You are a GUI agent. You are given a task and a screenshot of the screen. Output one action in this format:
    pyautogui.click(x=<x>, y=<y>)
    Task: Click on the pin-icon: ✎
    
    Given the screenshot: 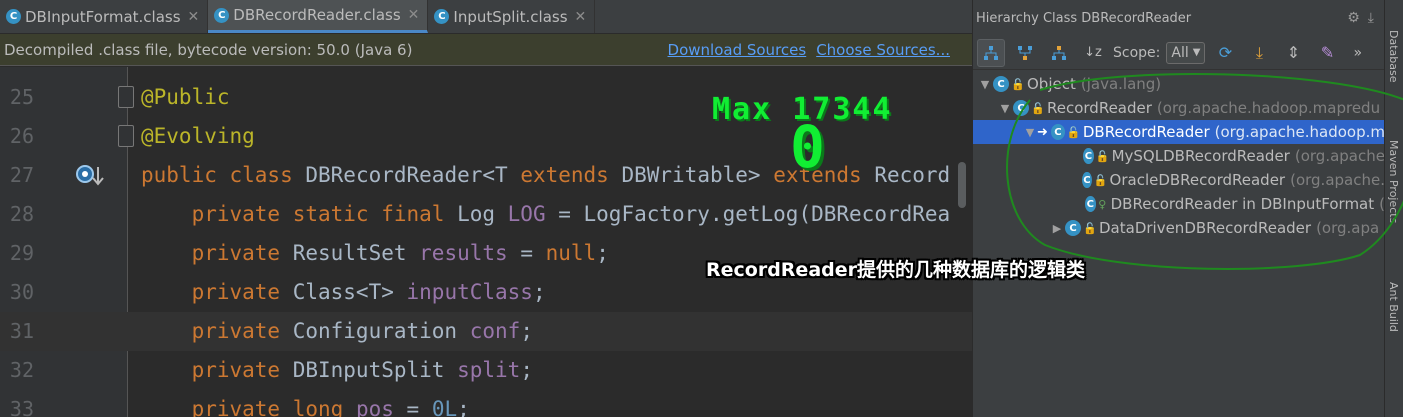 What is the action you would take?
    pyautogui.click(x=1327, y=53)
    